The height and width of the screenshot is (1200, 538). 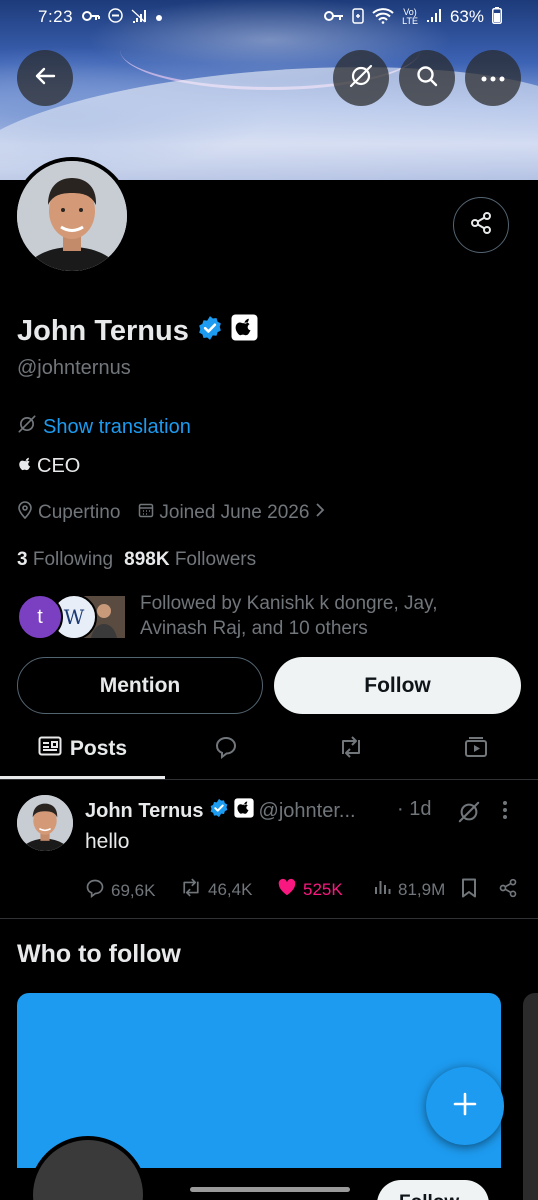 I want to click on profile-name-row: John Ternus, so click(x=137, y=331).